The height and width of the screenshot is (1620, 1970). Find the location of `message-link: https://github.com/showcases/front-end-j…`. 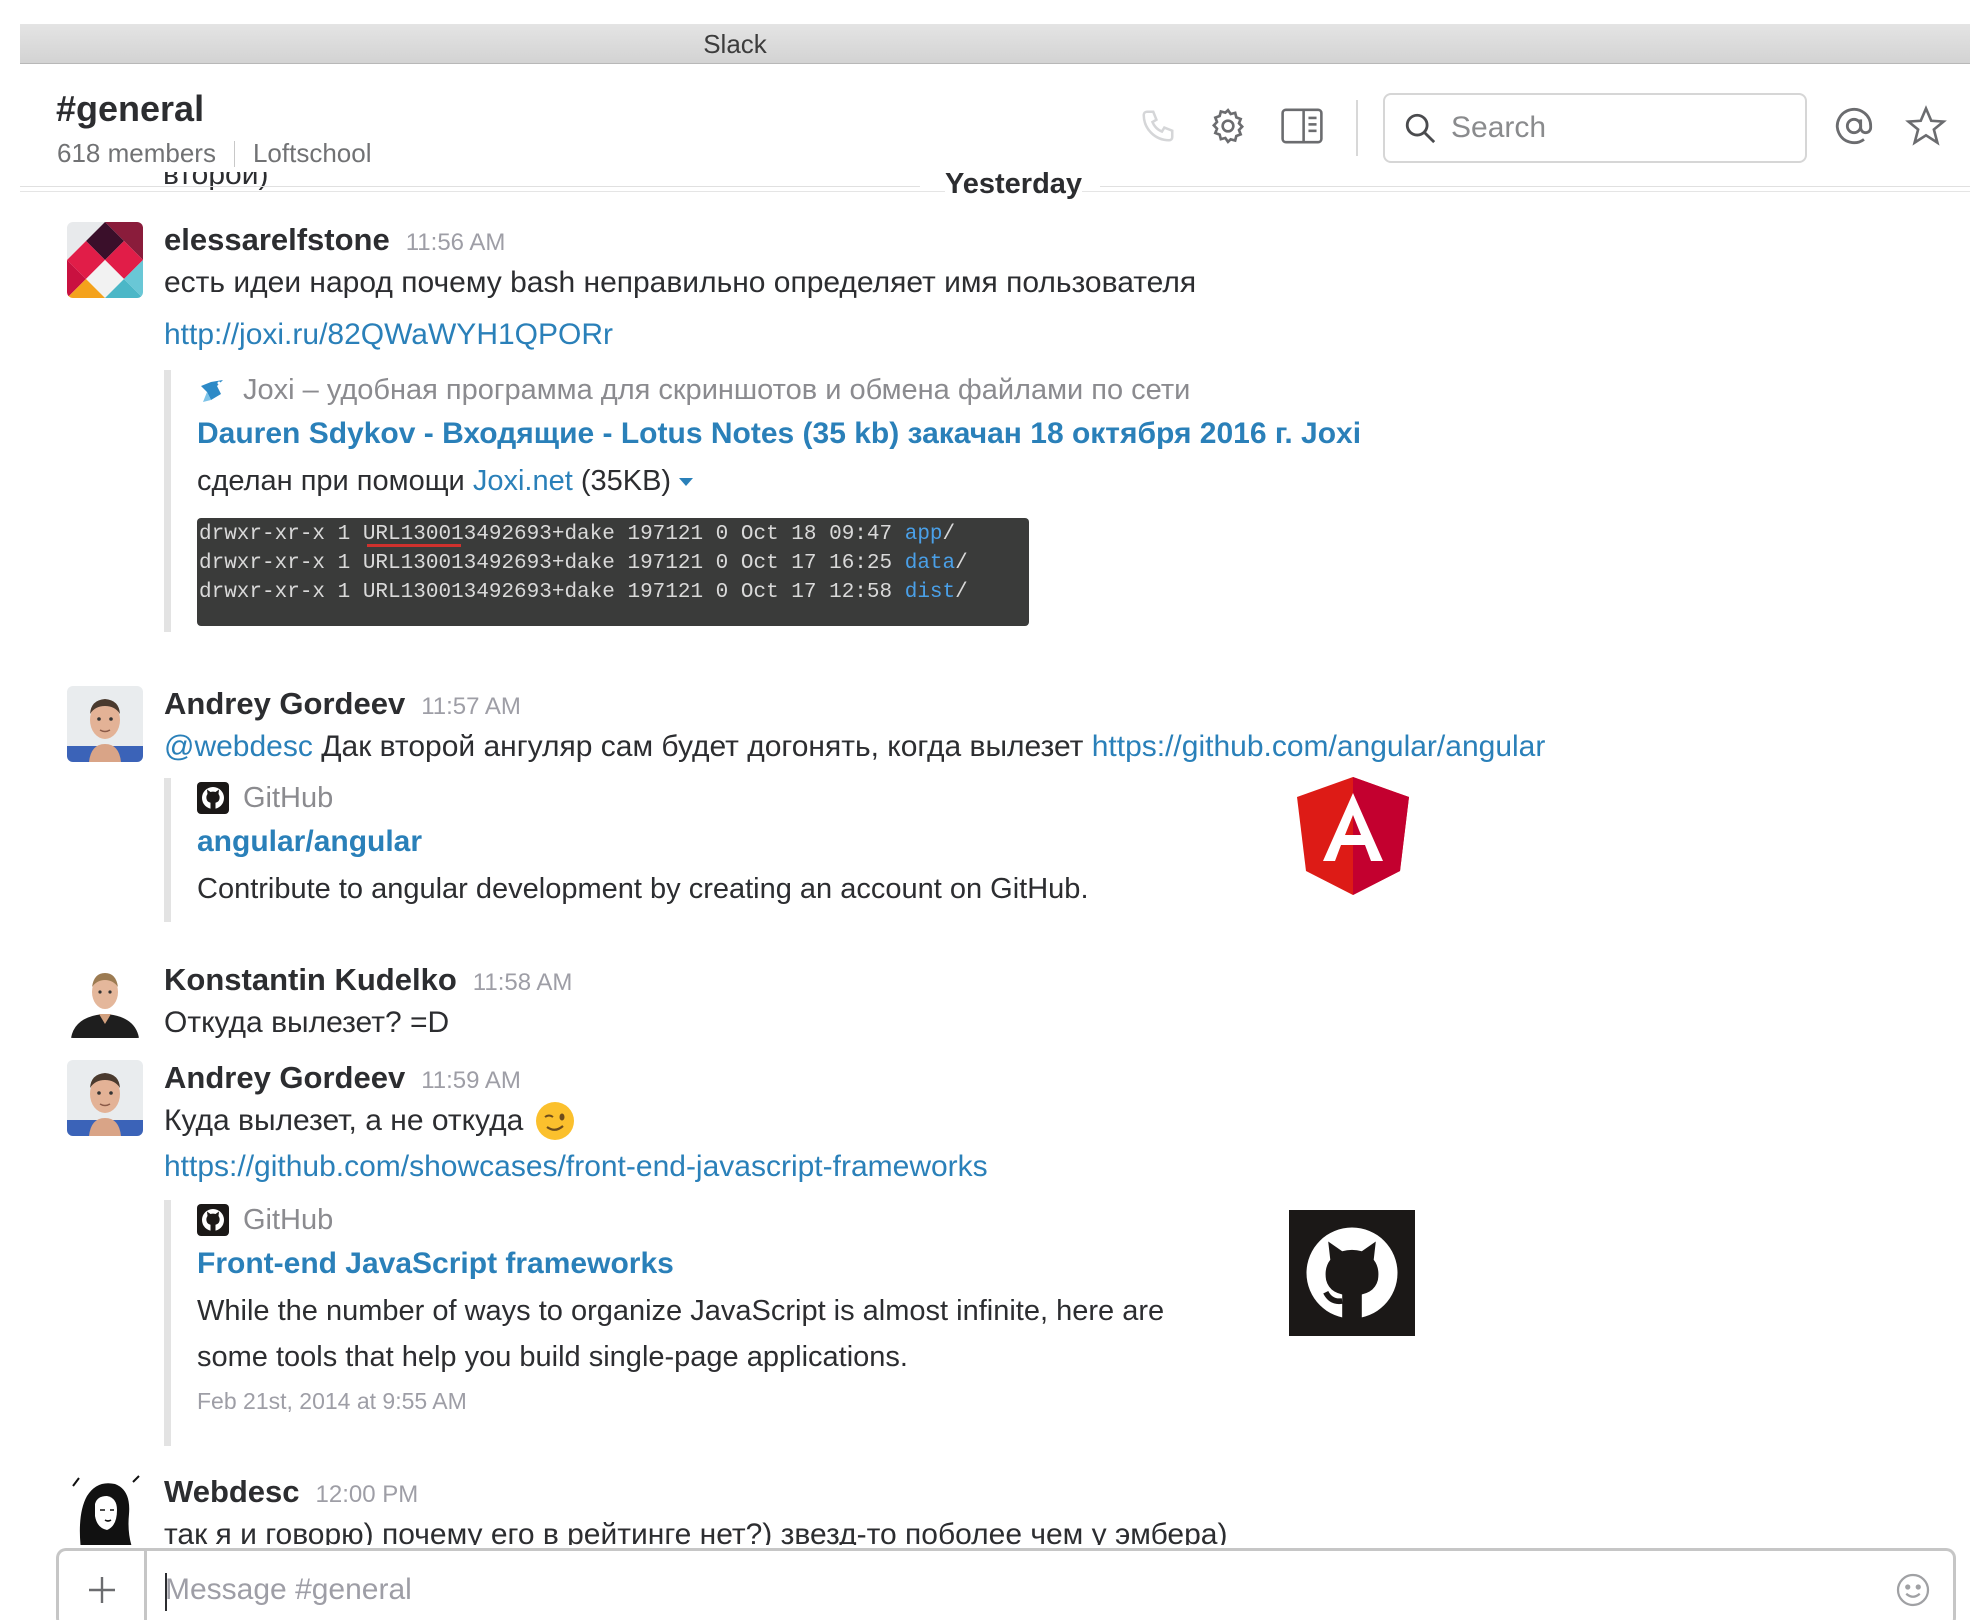

message-link: https://github.com/showcases/front-end-j… is located at coordinates (1044, 1167).